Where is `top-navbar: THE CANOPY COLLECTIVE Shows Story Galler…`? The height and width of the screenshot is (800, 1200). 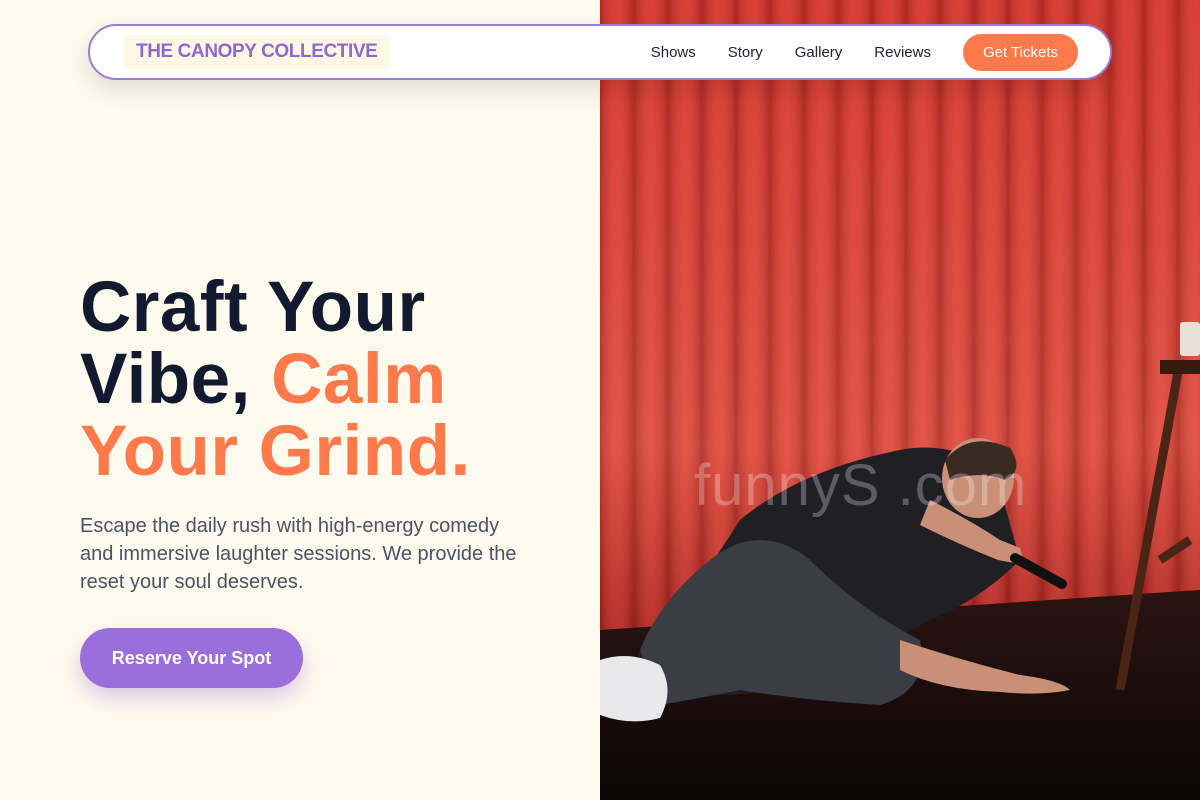
top-navbar: THE CANOPY COLLECTIVE Shows Story Galler… is located at coordinates (600, 52).